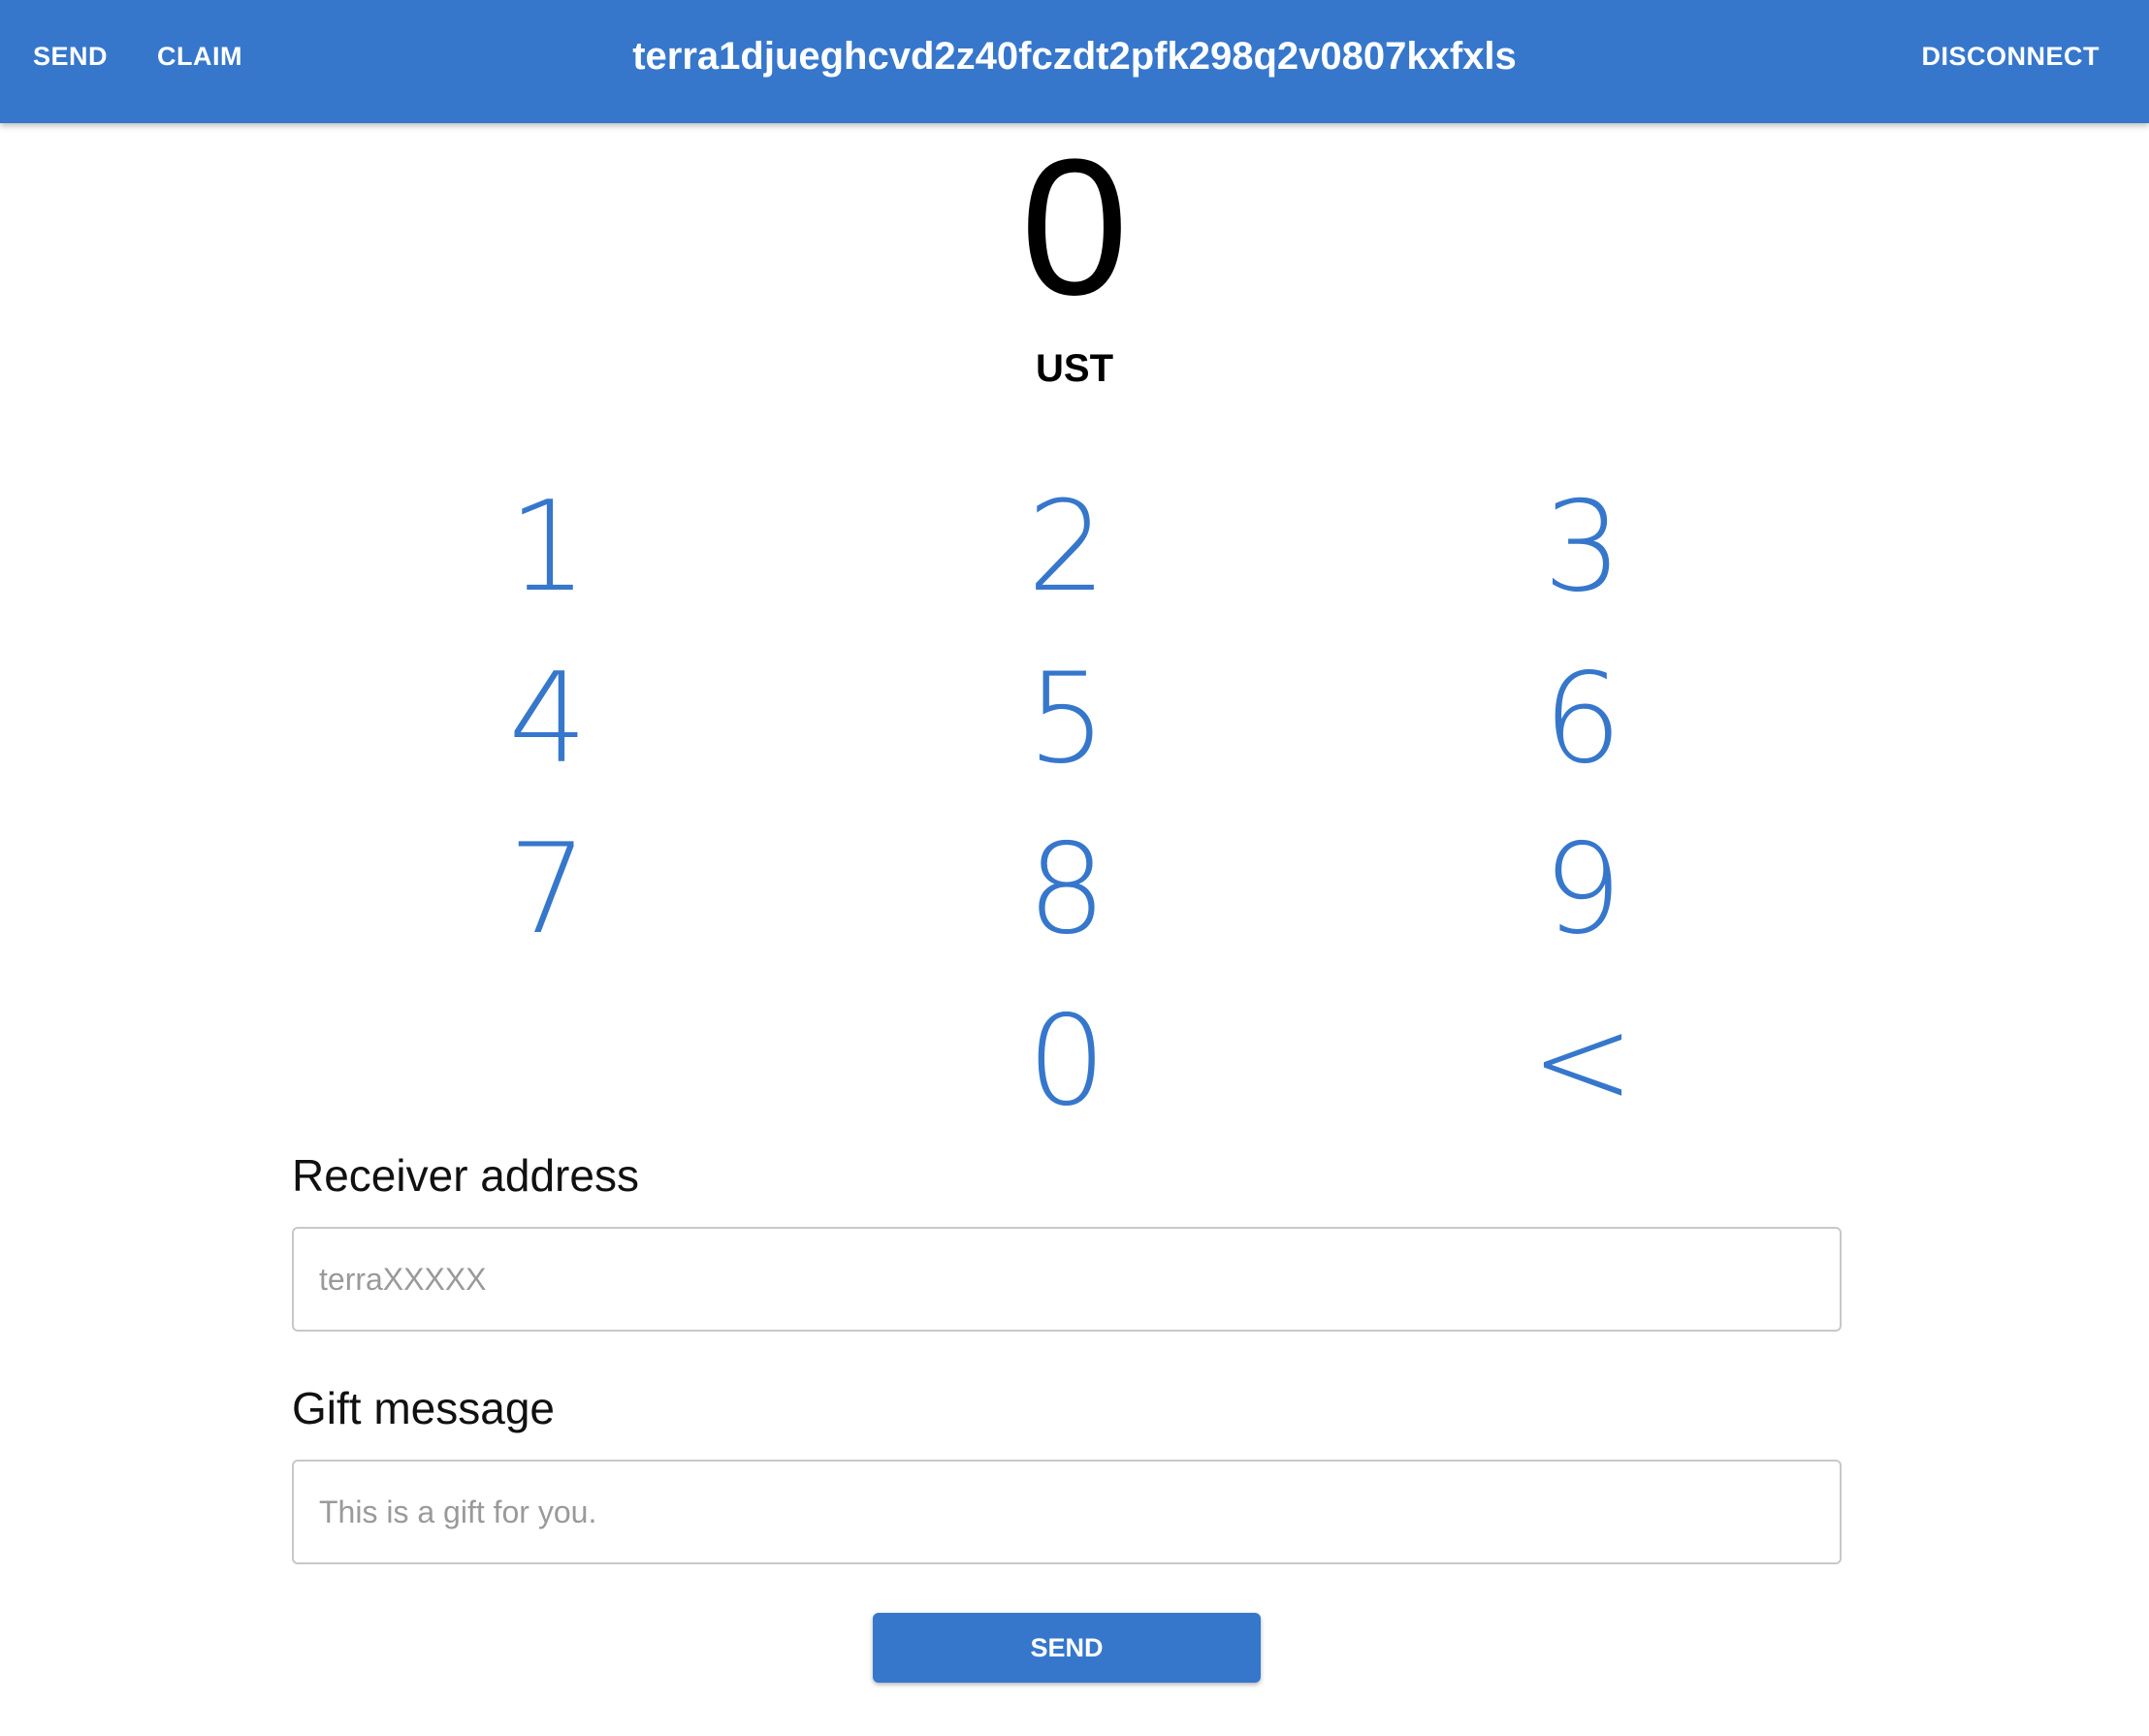  Describe the element at coordinates (1583, 1062) in the screenshot. I see `keypad-backspace: <` at that location.